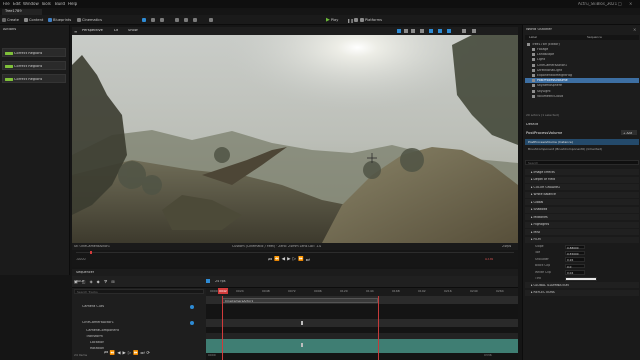  Describe the element at coordinates (582, 194) in the screenshot. I see `details-section: ▸ White Balance` at that location.